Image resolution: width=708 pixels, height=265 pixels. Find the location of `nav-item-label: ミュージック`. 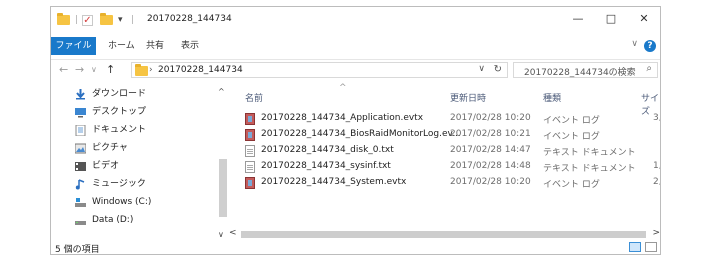

nav-item-label: ミュージック is located at coordinates (119, 184).